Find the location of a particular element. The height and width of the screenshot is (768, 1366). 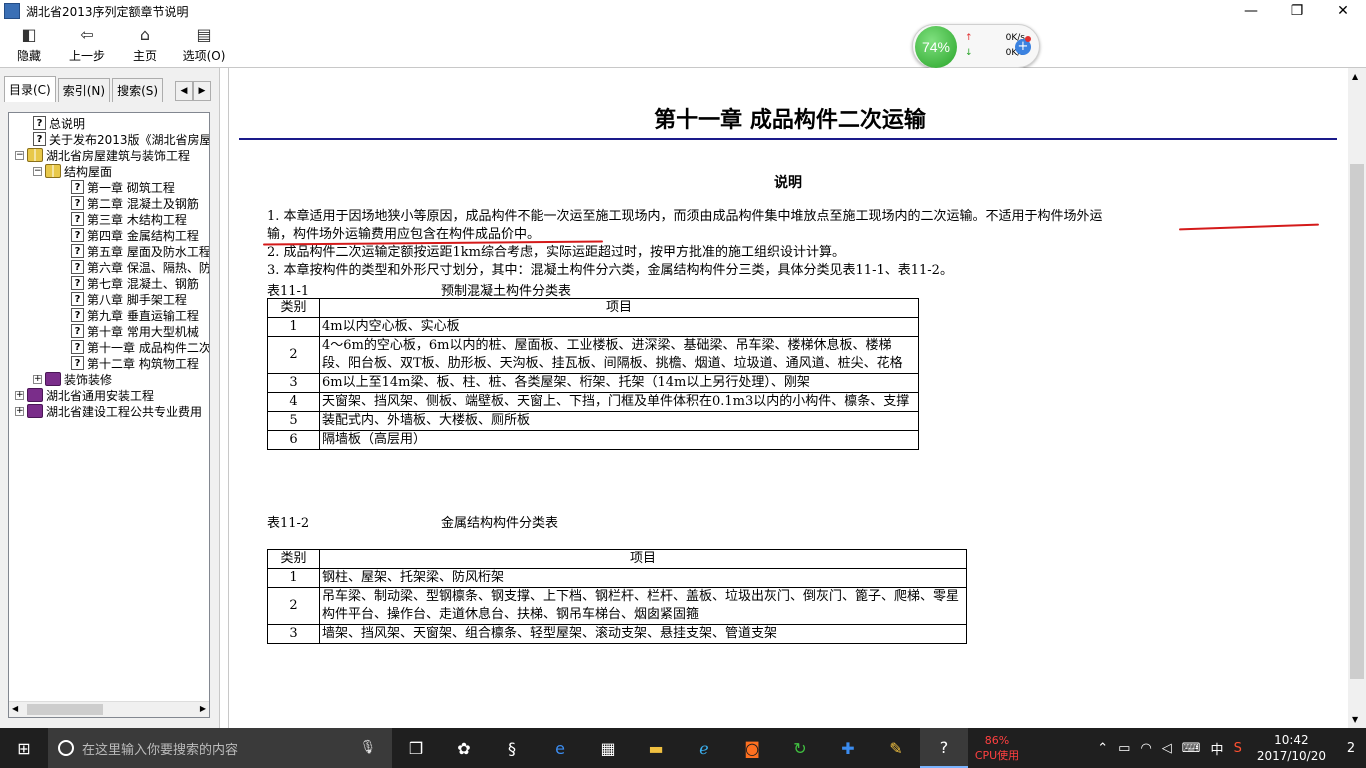

tree-item: + 装饰装修 is located at coordinates (72, 379).